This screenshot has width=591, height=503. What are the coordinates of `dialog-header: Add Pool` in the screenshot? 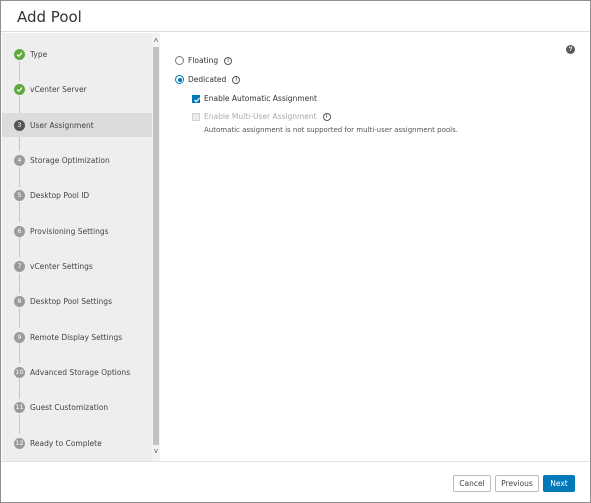 It's located at (295, 16).